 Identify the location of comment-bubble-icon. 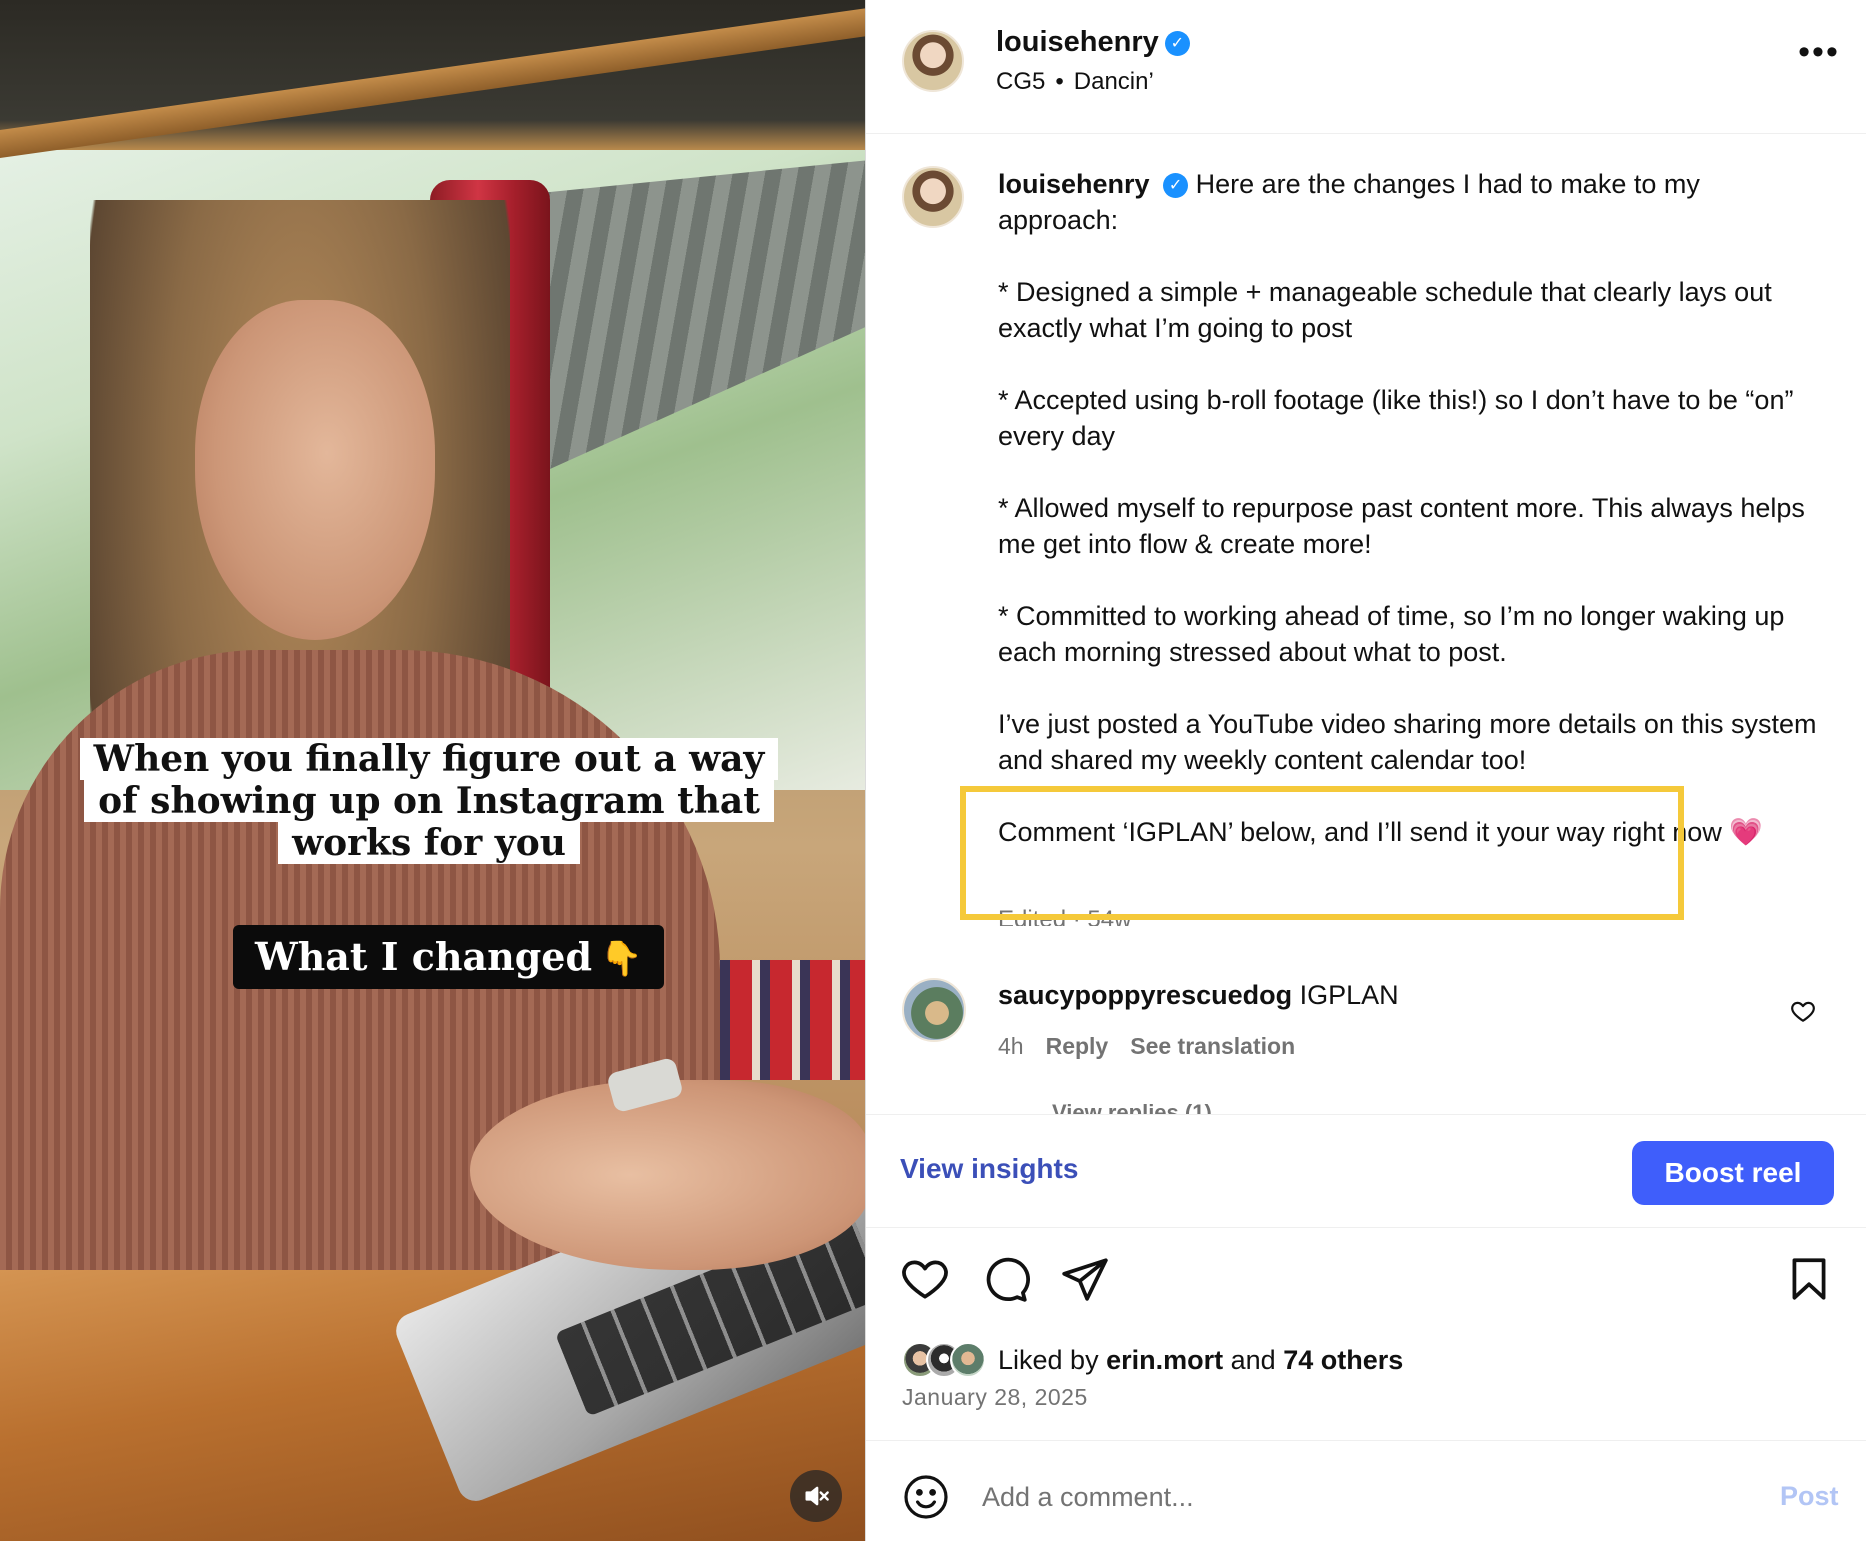
(1005, 1279).